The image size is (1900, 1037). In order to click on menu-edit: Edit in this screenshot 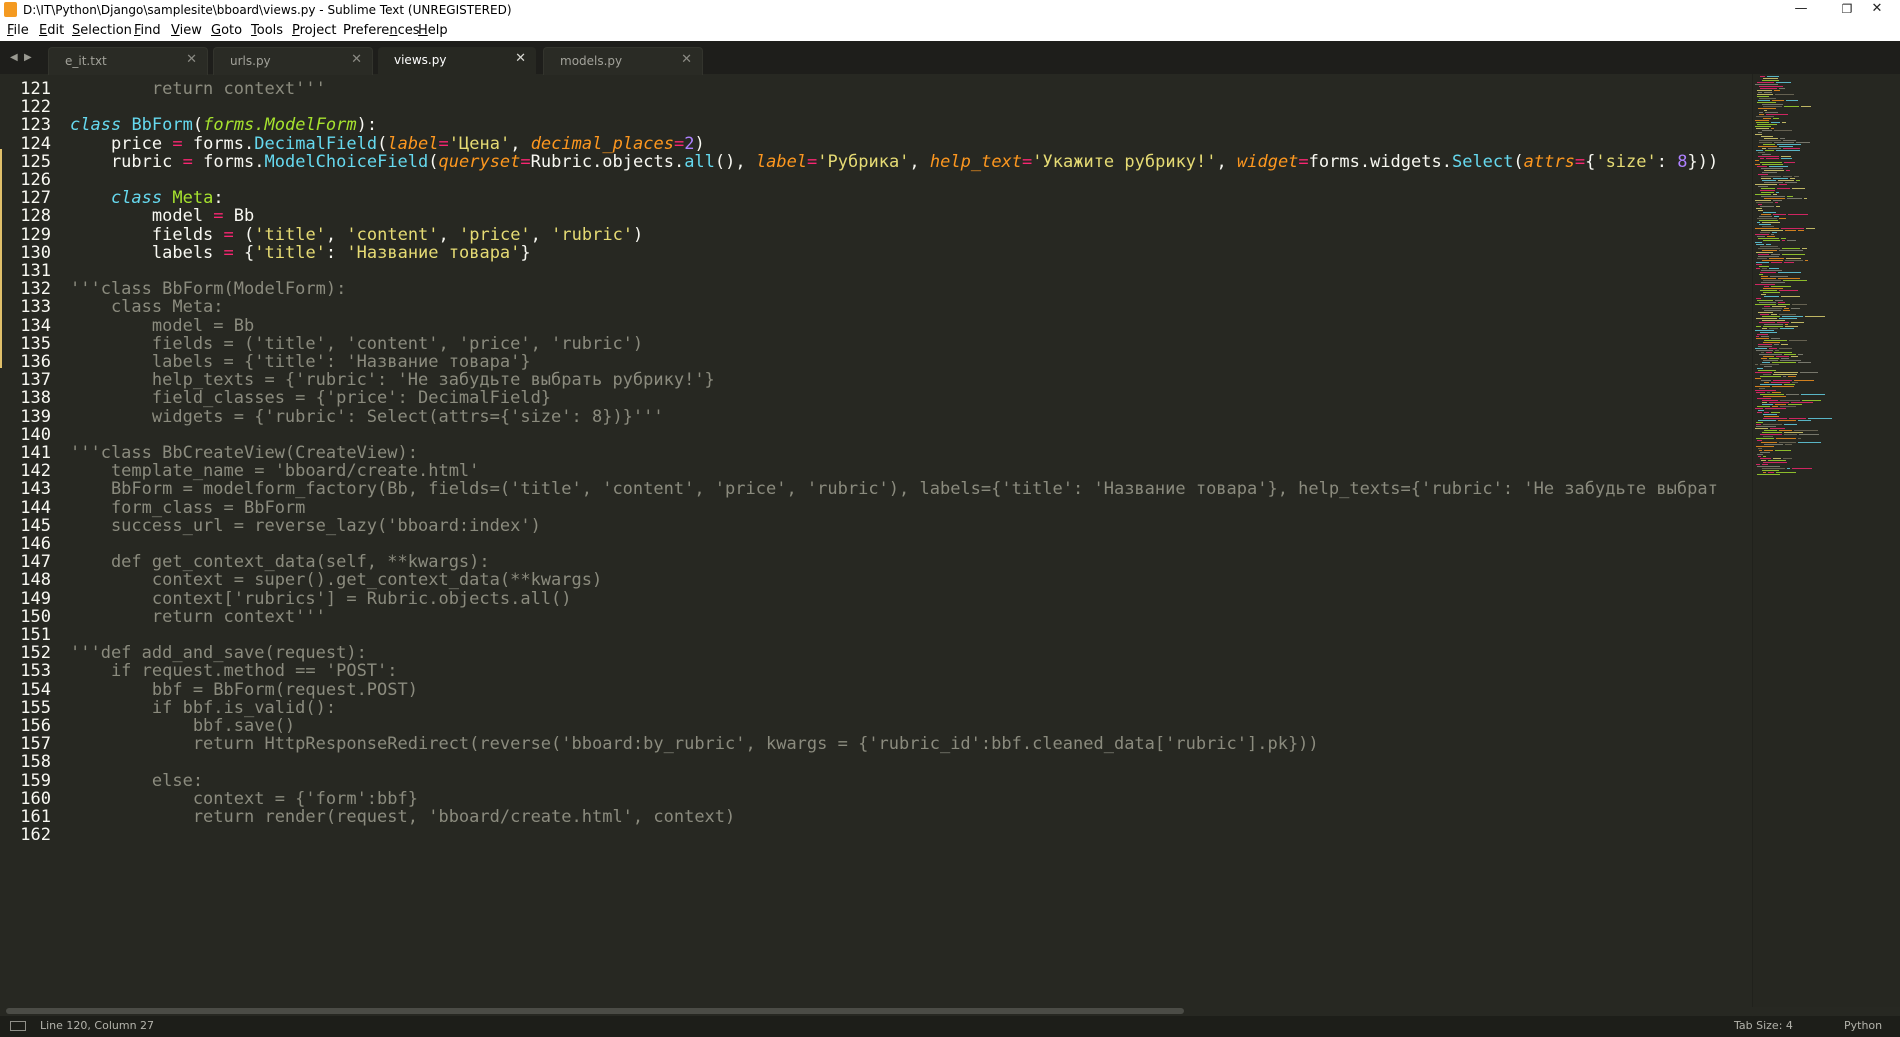, I will do `click(51, 30)`.